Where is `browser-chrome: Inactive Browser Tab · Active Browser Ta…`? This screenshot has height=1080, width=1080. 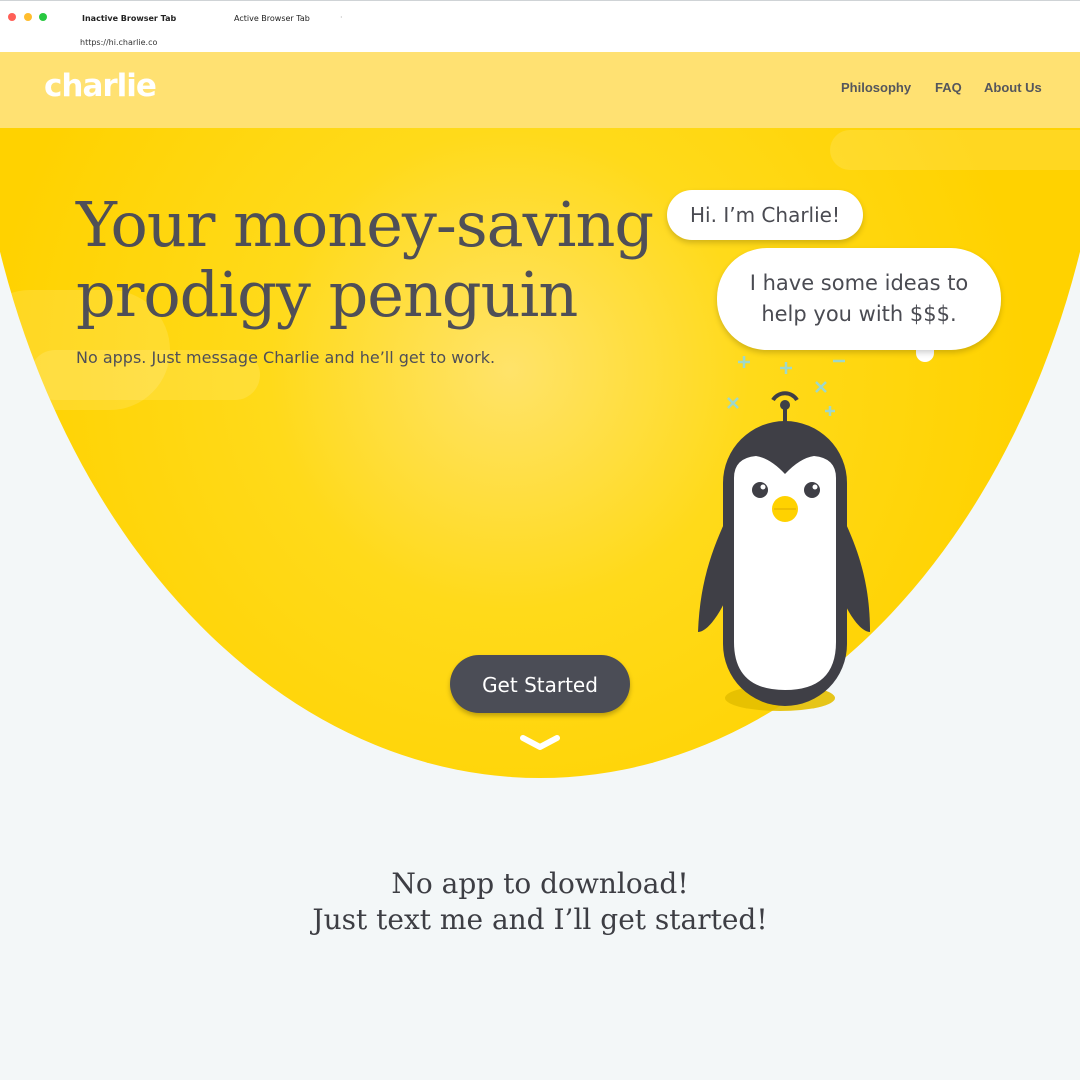 browser-chrome: Inactive Browser Tab · Active Browser Ta… is located at coordinates (540, 26).